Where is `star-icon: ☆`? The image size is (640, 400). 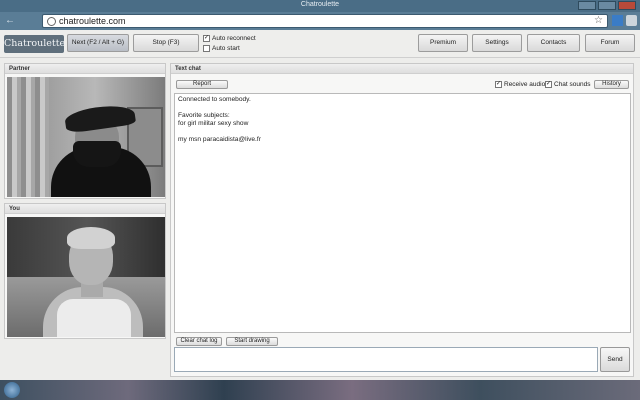 star-icon: ☆ is located at coordinates (598, 20).